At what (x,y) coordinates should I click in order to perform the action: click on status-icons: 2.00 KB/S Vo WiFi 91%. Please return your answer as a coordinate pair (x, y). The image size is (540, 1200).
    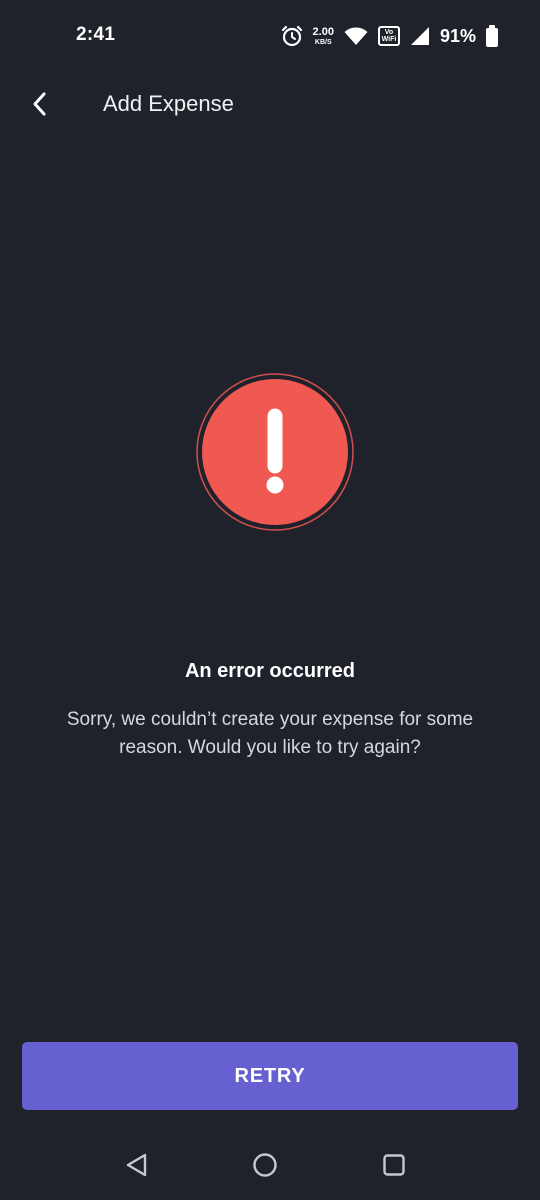
    Looking at the image, I should click on (384, 36).